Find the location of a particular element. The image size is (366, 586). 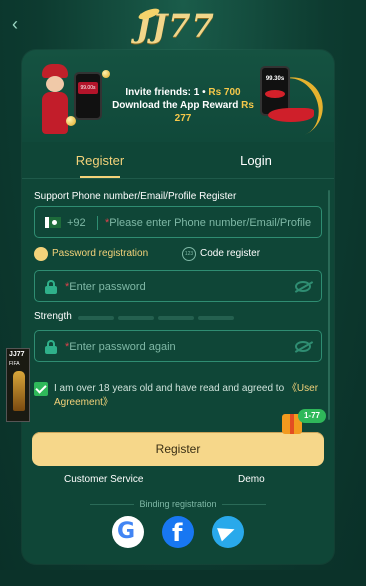

facebook-icon: f is located at coordinates (177, 533).